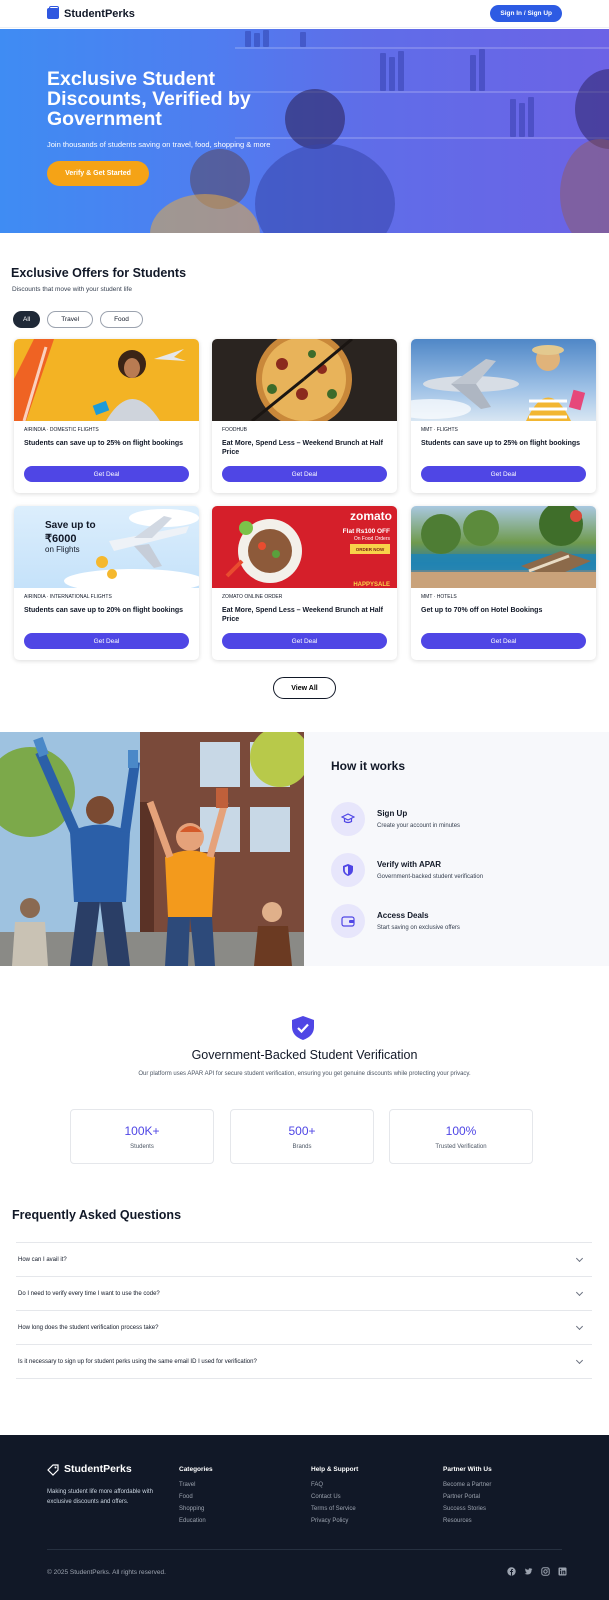 The width and height of the screenshot is (609, 1600). I want to click on faq-item: How can I avail it?, so click(304, 1260).